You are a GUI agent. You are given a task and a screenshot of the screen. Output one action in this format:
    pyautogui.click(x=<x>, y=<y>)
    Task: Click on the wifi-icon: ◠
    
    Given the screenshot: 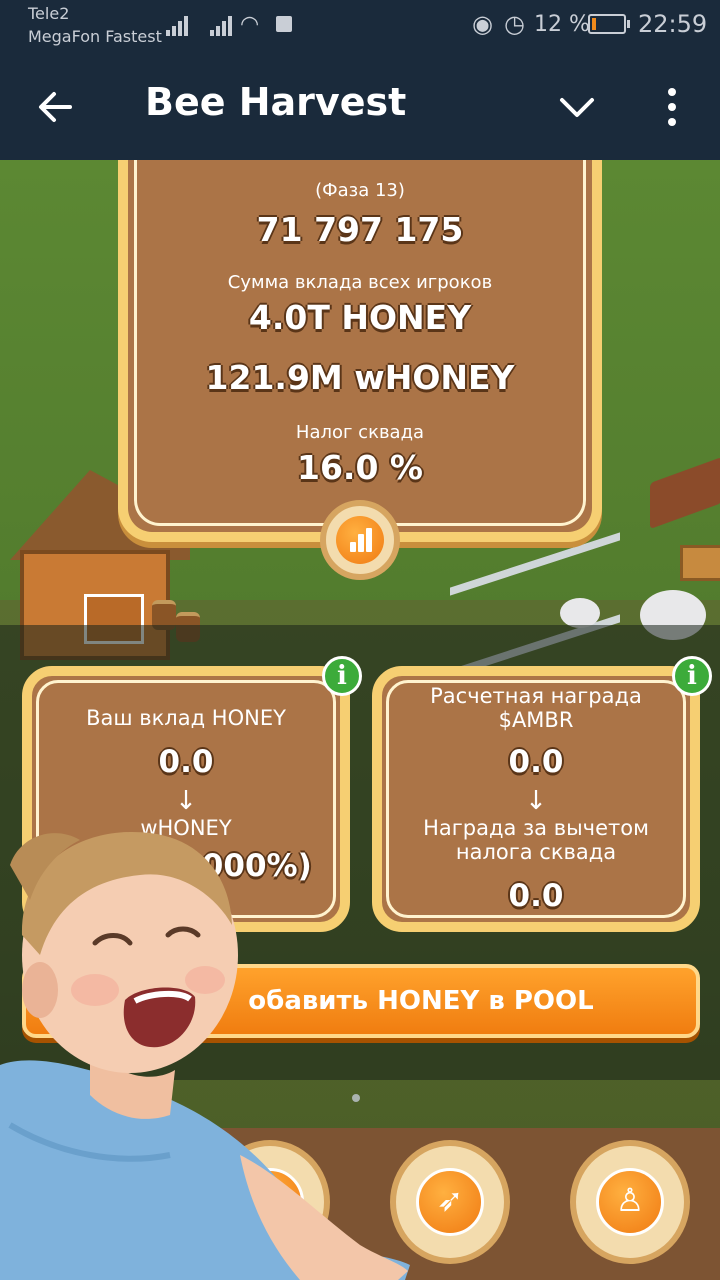 What is the action you would take?
    pyautogui.click(x=250, y=24)
    